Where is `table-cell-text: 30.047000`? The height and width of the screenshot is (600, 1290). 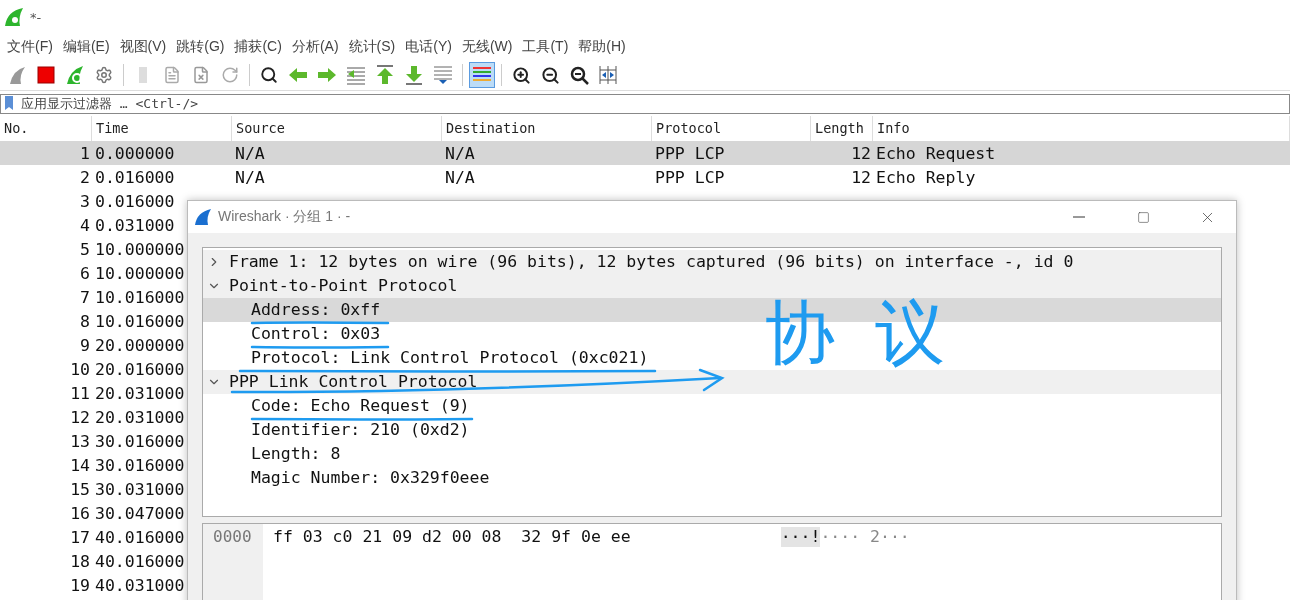
table-cell-text: 30.047000 is located at coordinates (140, 513).